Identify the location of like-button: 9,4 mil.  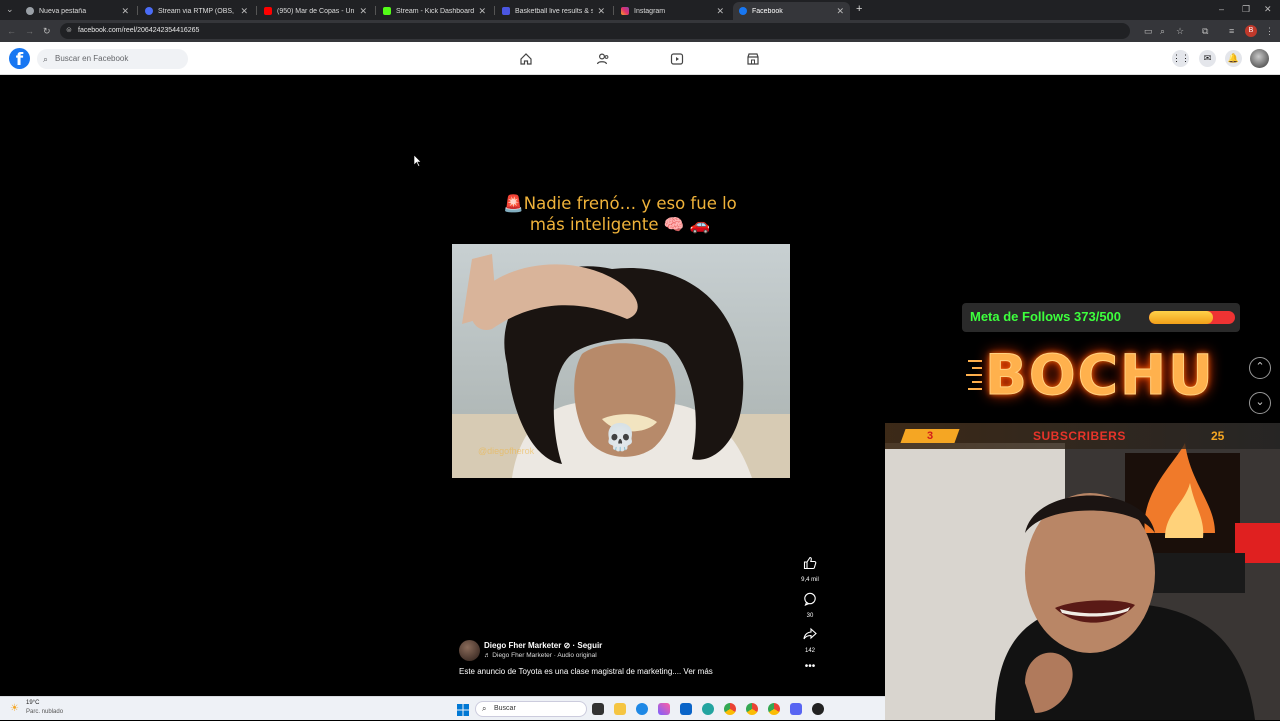
(810, 569).